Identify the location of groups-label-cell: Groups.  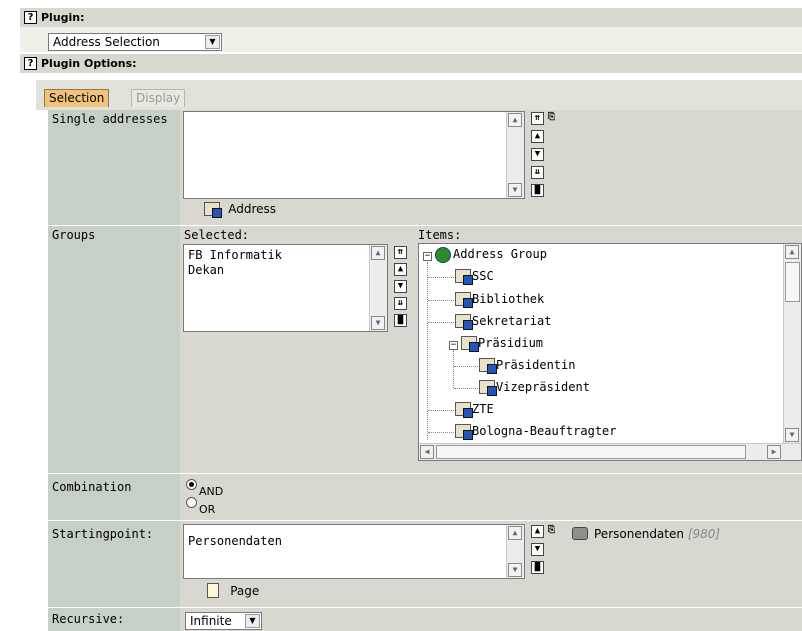
(114, 349).